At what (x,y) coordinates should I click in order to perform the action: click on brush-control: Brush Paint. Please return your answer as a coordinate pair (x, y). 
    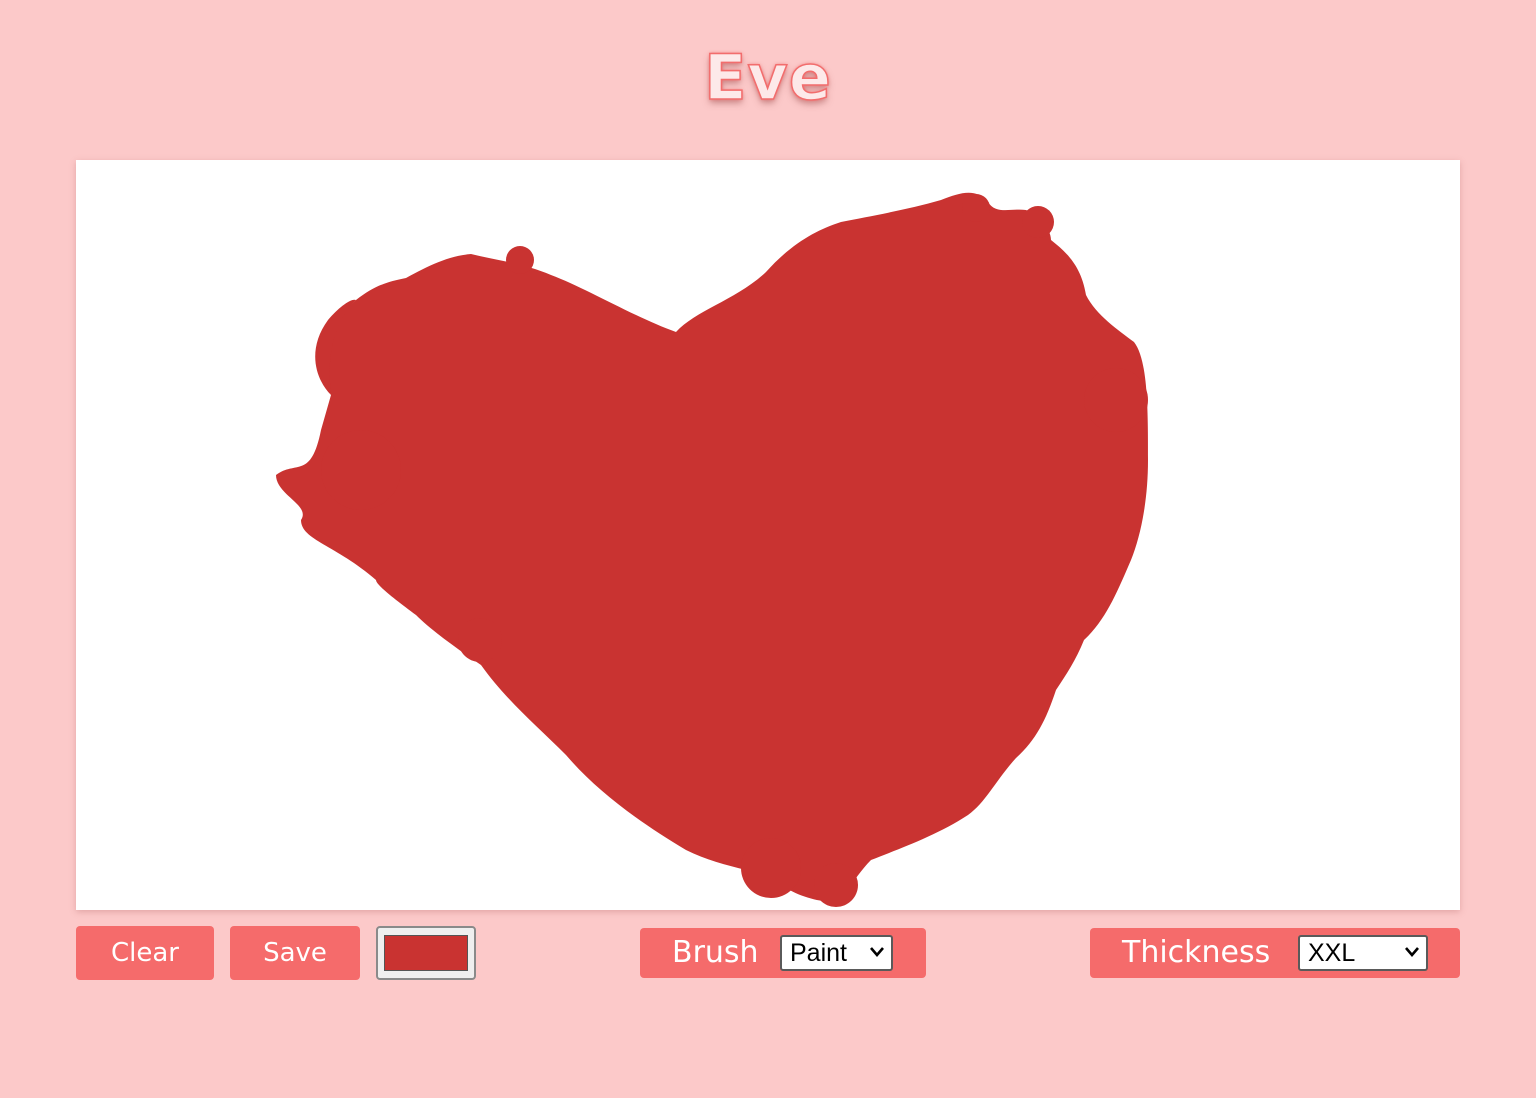
    Looking at the image, I should click on (783, 953).